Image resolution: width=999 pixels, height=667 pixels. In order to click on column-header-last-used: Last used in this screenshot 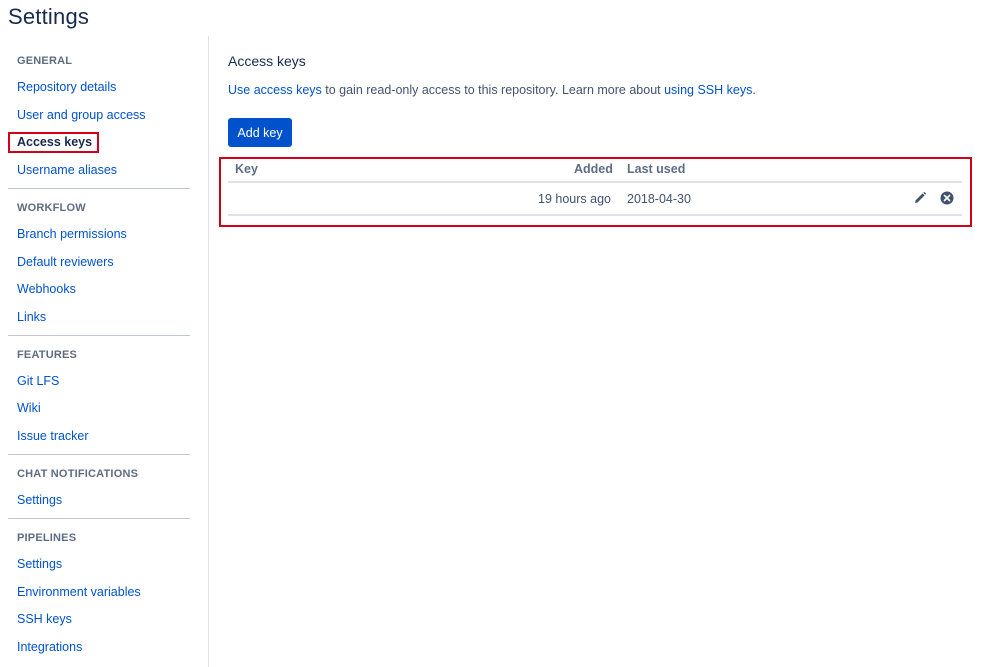, I will do `click(656, 169)`.